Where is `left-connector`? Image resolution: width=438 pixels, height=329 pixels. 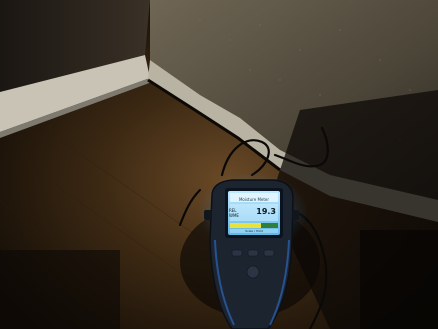 left-connector is located at coordinates (208, 215).